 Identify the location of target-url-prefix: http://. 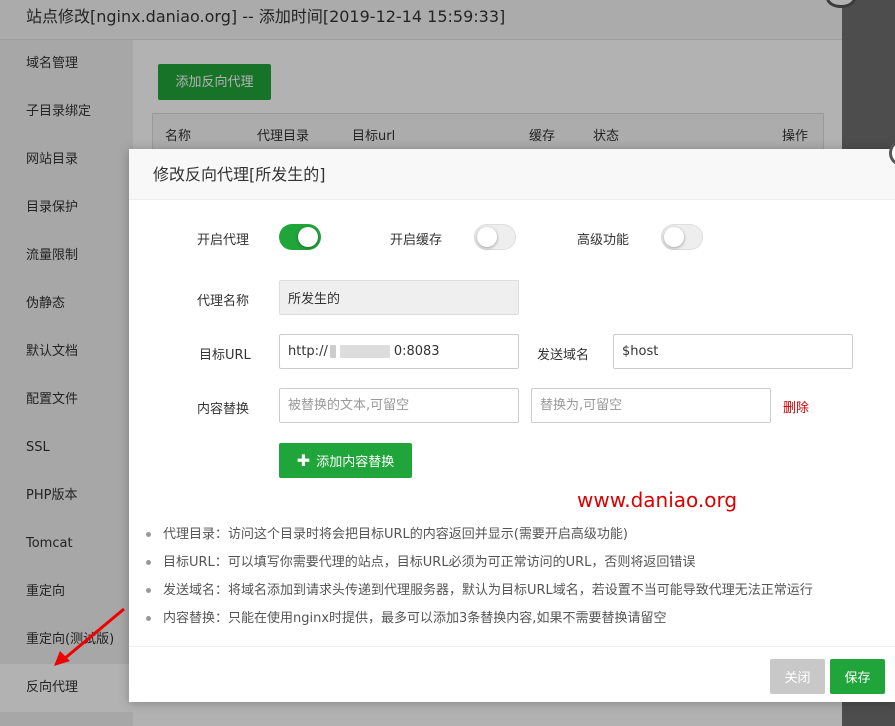
(308, 351).